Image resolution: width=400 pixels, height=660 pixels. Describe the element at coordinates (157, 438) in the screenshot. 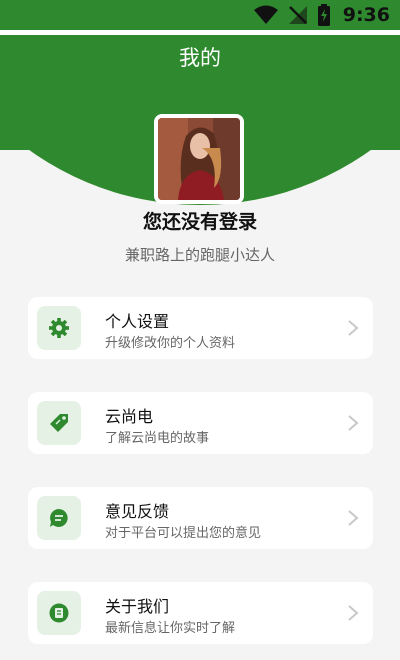

I see `menu-item-subtitle: 了解云尚电的故事` at that location.